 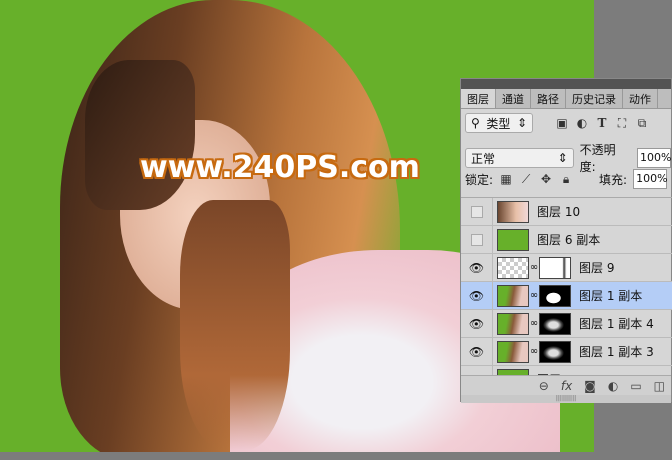 I want to click on filter-row: ⚲ 类型 ⇕ ▣ ◐ T ⛶ ⧉, so click(x=568, y=123).